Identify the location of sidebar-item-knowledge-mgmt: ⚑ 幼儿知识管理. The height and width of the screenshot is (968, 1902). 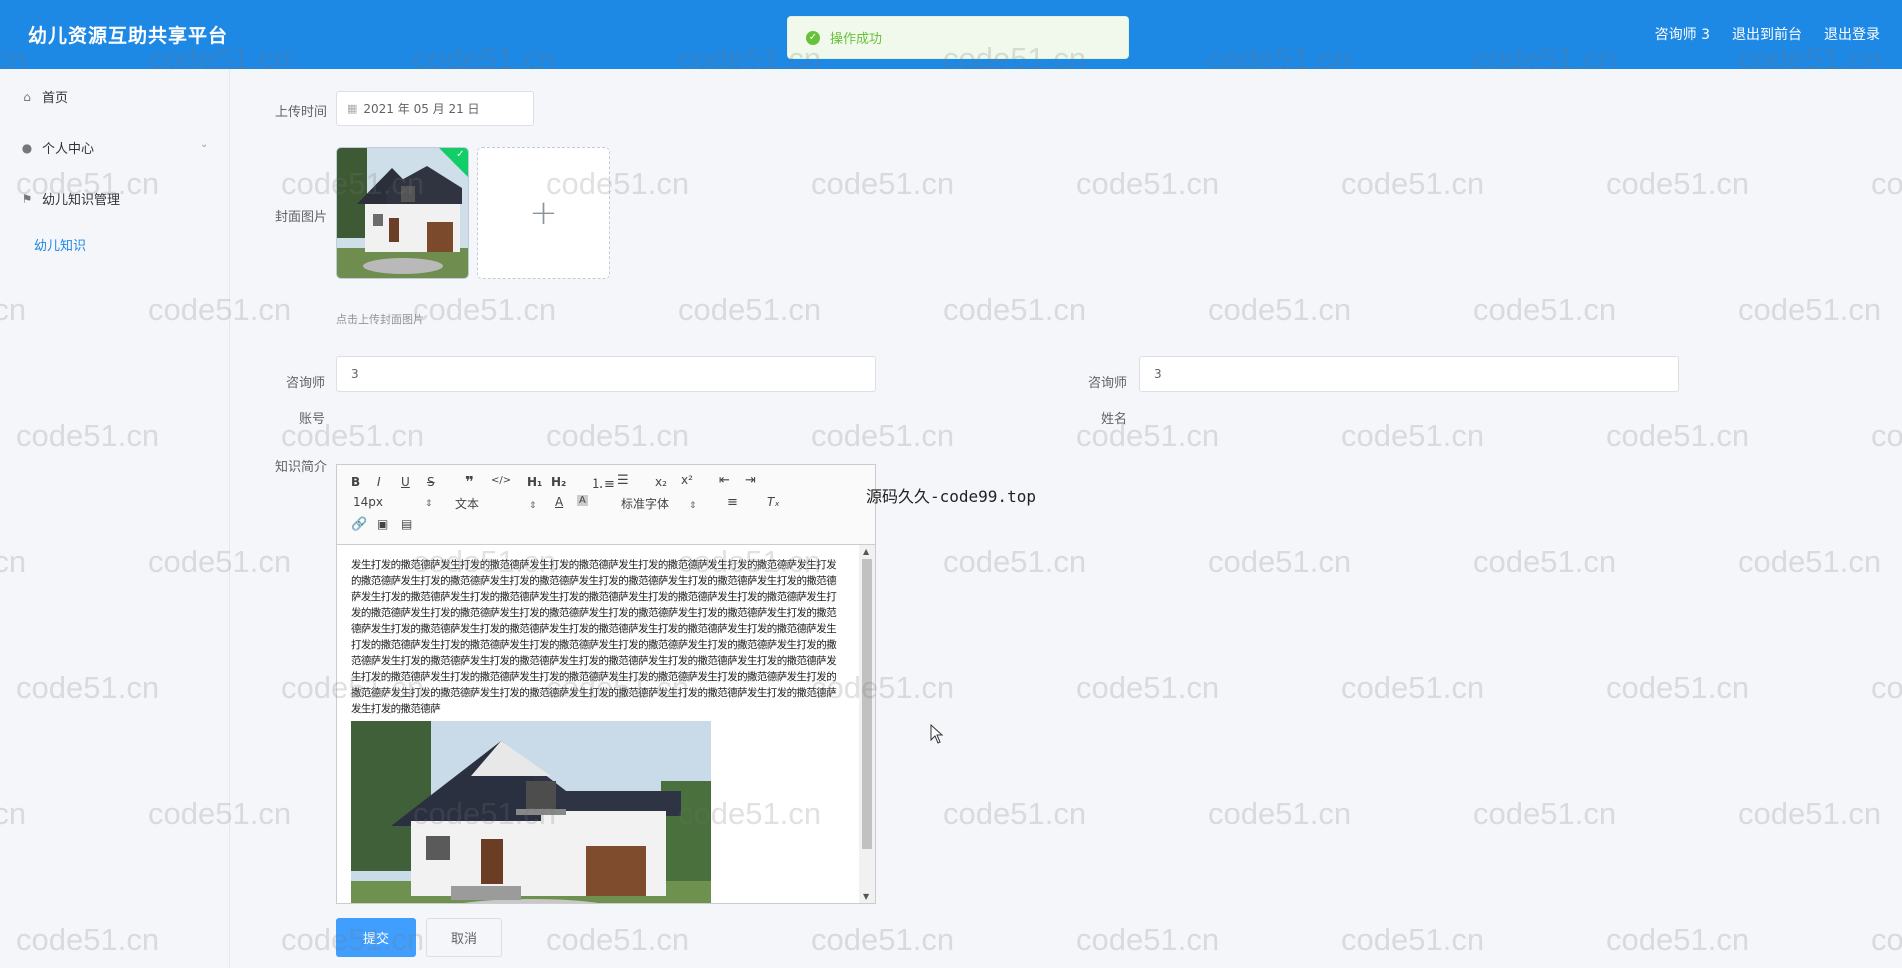
(70, 199).